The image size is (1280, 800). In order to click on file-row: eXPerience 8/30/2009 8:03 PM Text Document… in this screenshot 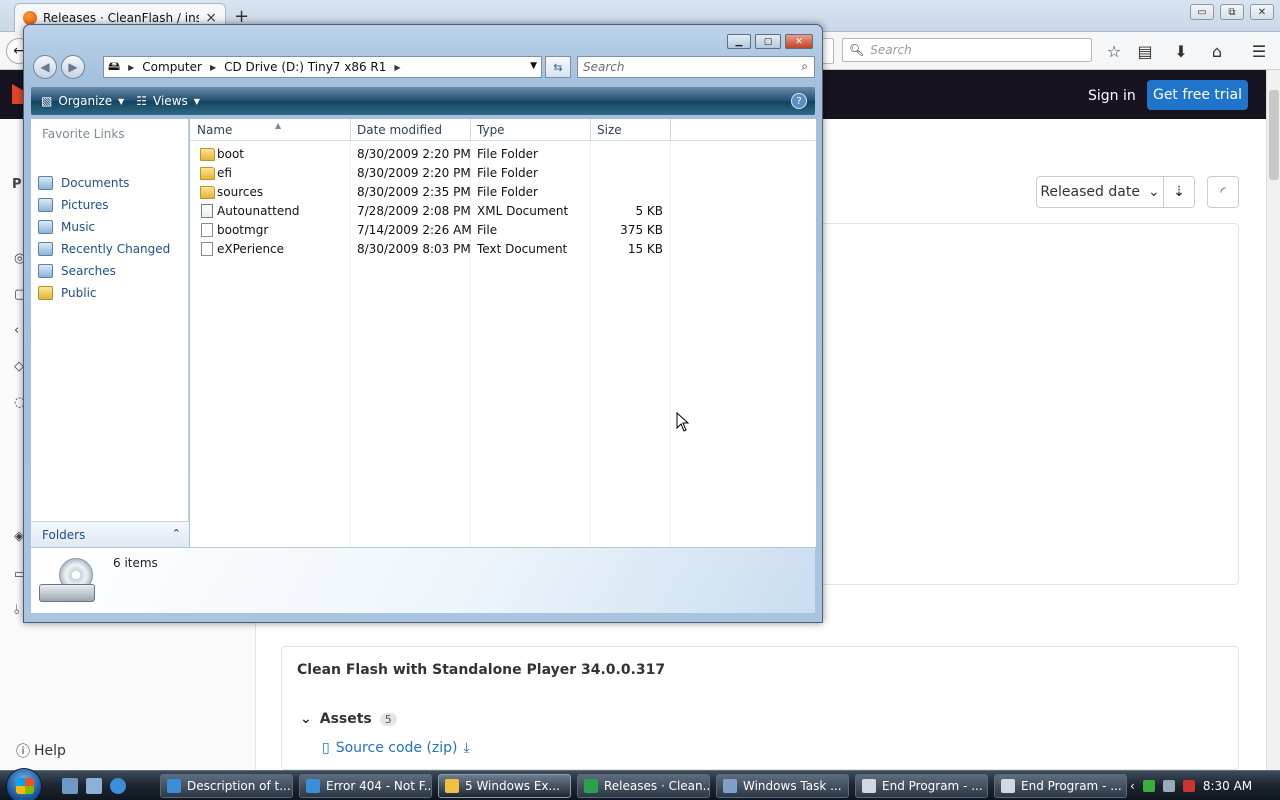, I will do `click(430, 249)`.